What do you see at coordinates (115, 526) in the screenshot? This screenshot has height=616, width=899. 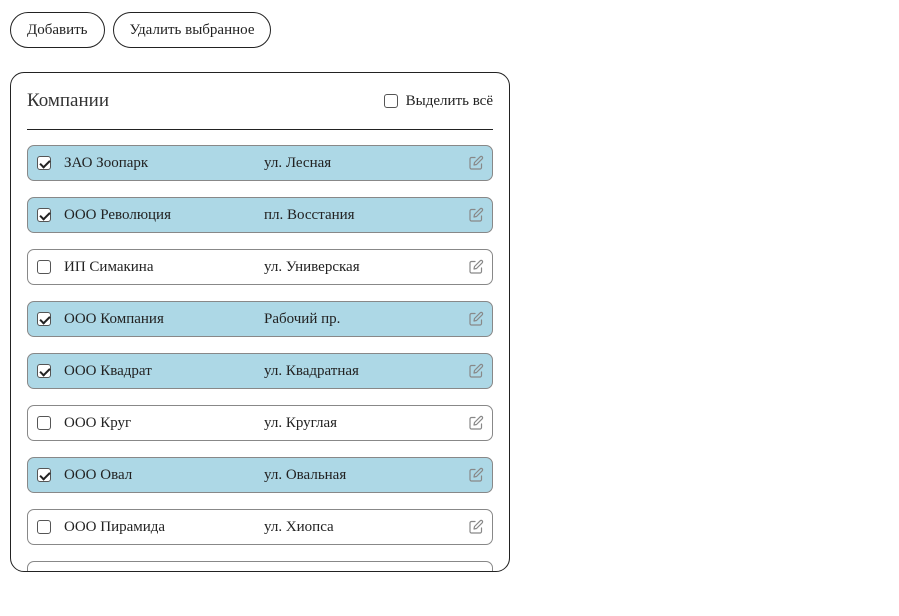 I see `company-name: ООО Пирамида` at bounding box center [115, 526].